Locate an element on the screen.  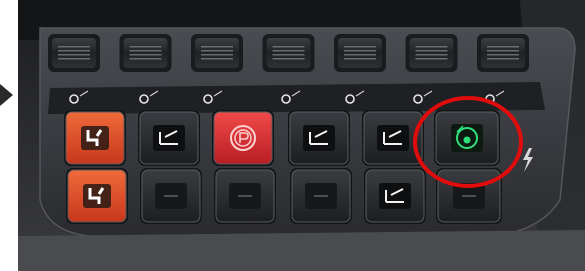
differential-lock-down-icon is located at coordinates (97, 196).